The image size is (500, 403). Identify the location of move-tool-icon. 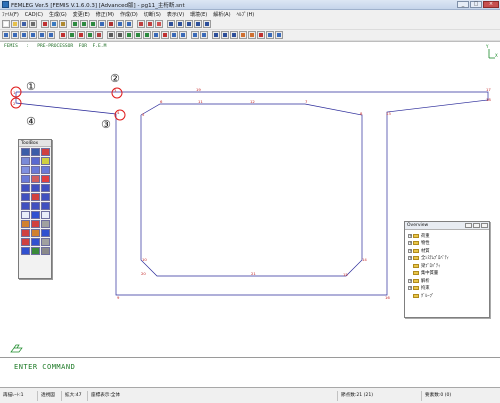
(150, 24).